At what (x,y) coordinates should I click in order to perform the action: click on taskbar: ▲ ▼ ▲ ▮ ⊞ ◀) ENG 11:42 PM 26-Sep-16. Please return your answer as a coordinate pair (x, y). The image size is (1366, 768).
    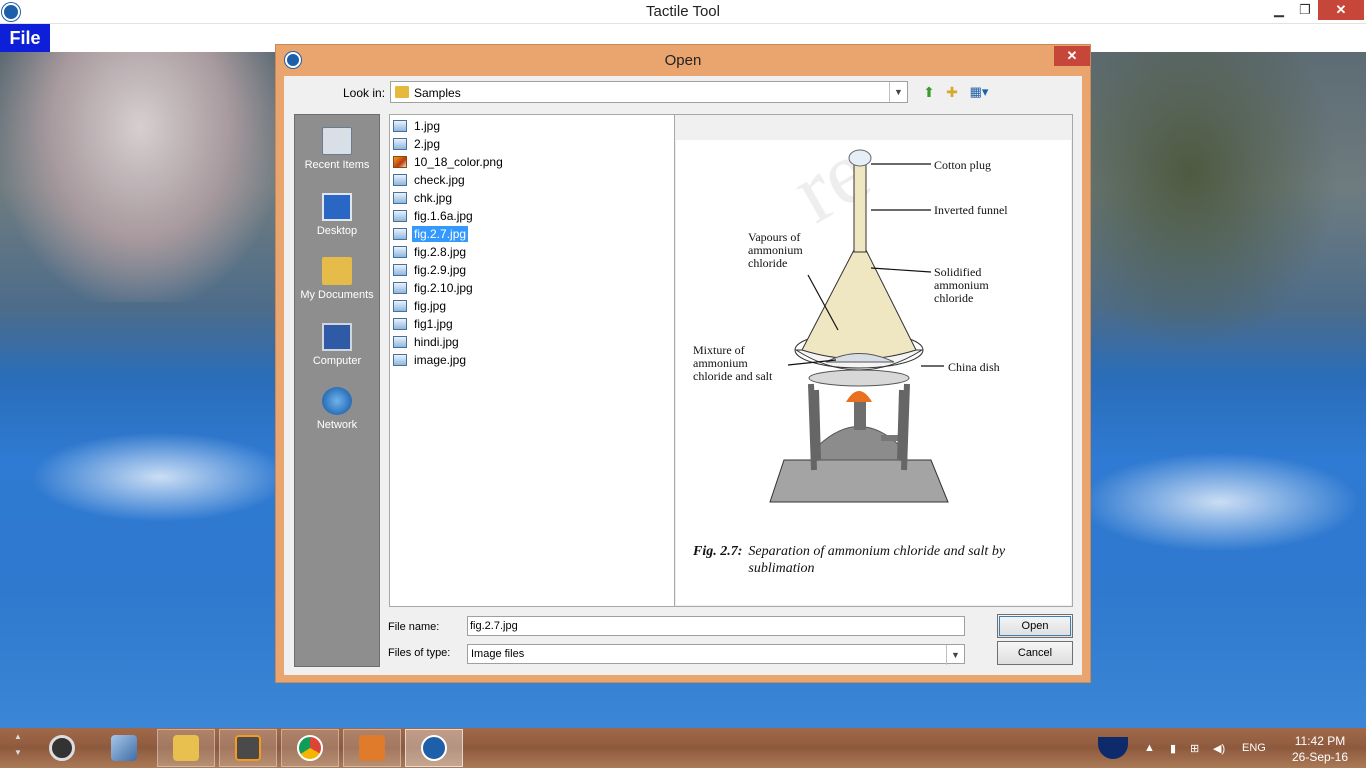
    Looking at the image, I should click on (683, 748).